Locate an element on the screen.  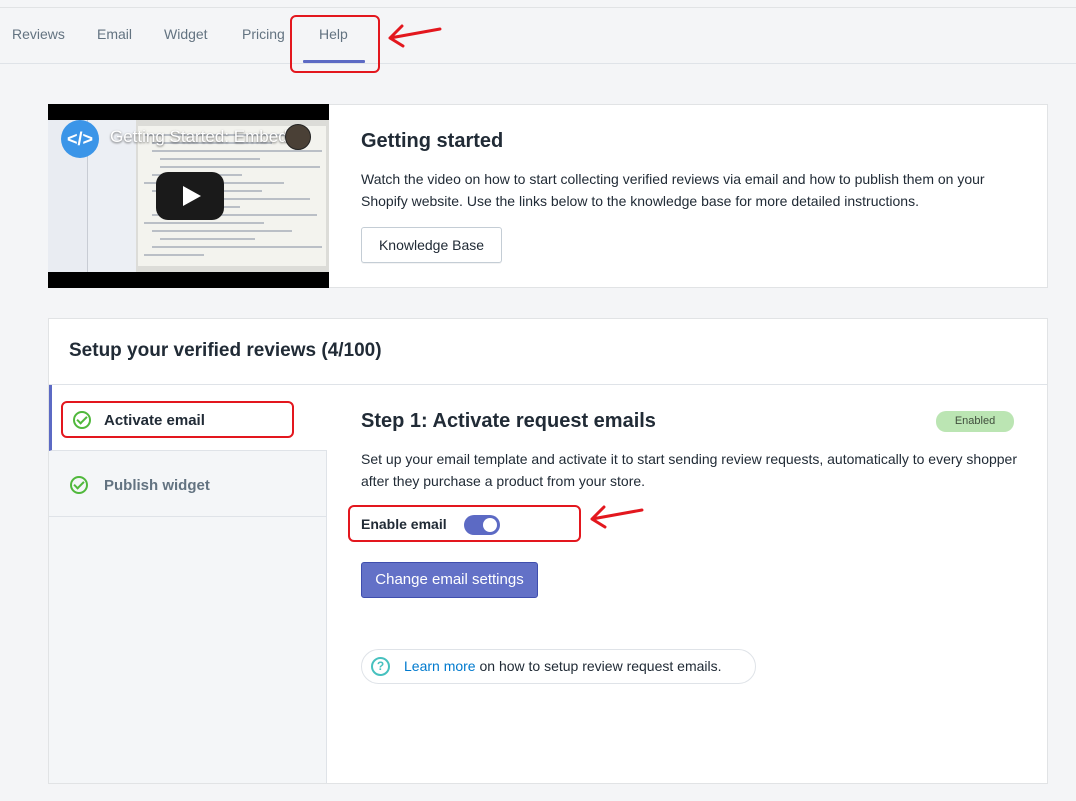
channel-logo-icon: </> is located at coordinates (80, 139).